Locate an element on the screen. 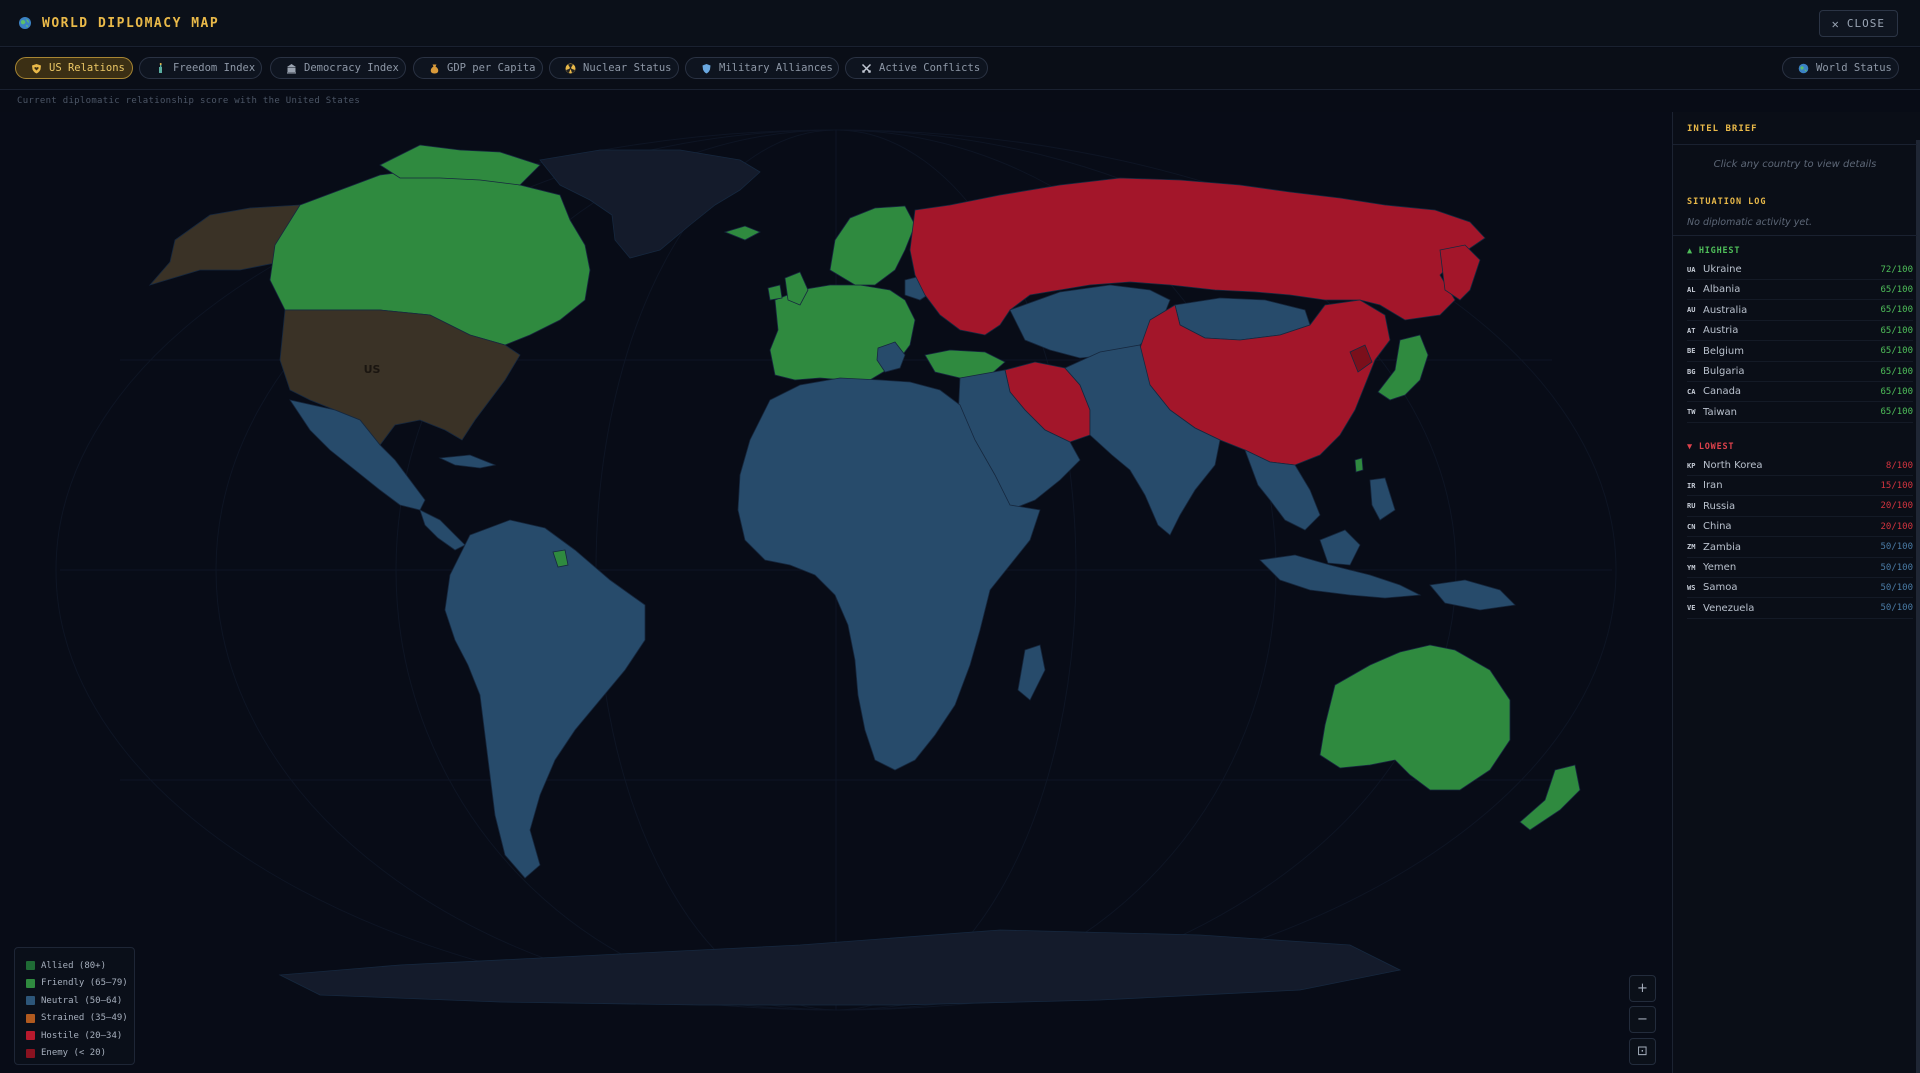  country-name: Zambia is located at coordinates (1722, 547).